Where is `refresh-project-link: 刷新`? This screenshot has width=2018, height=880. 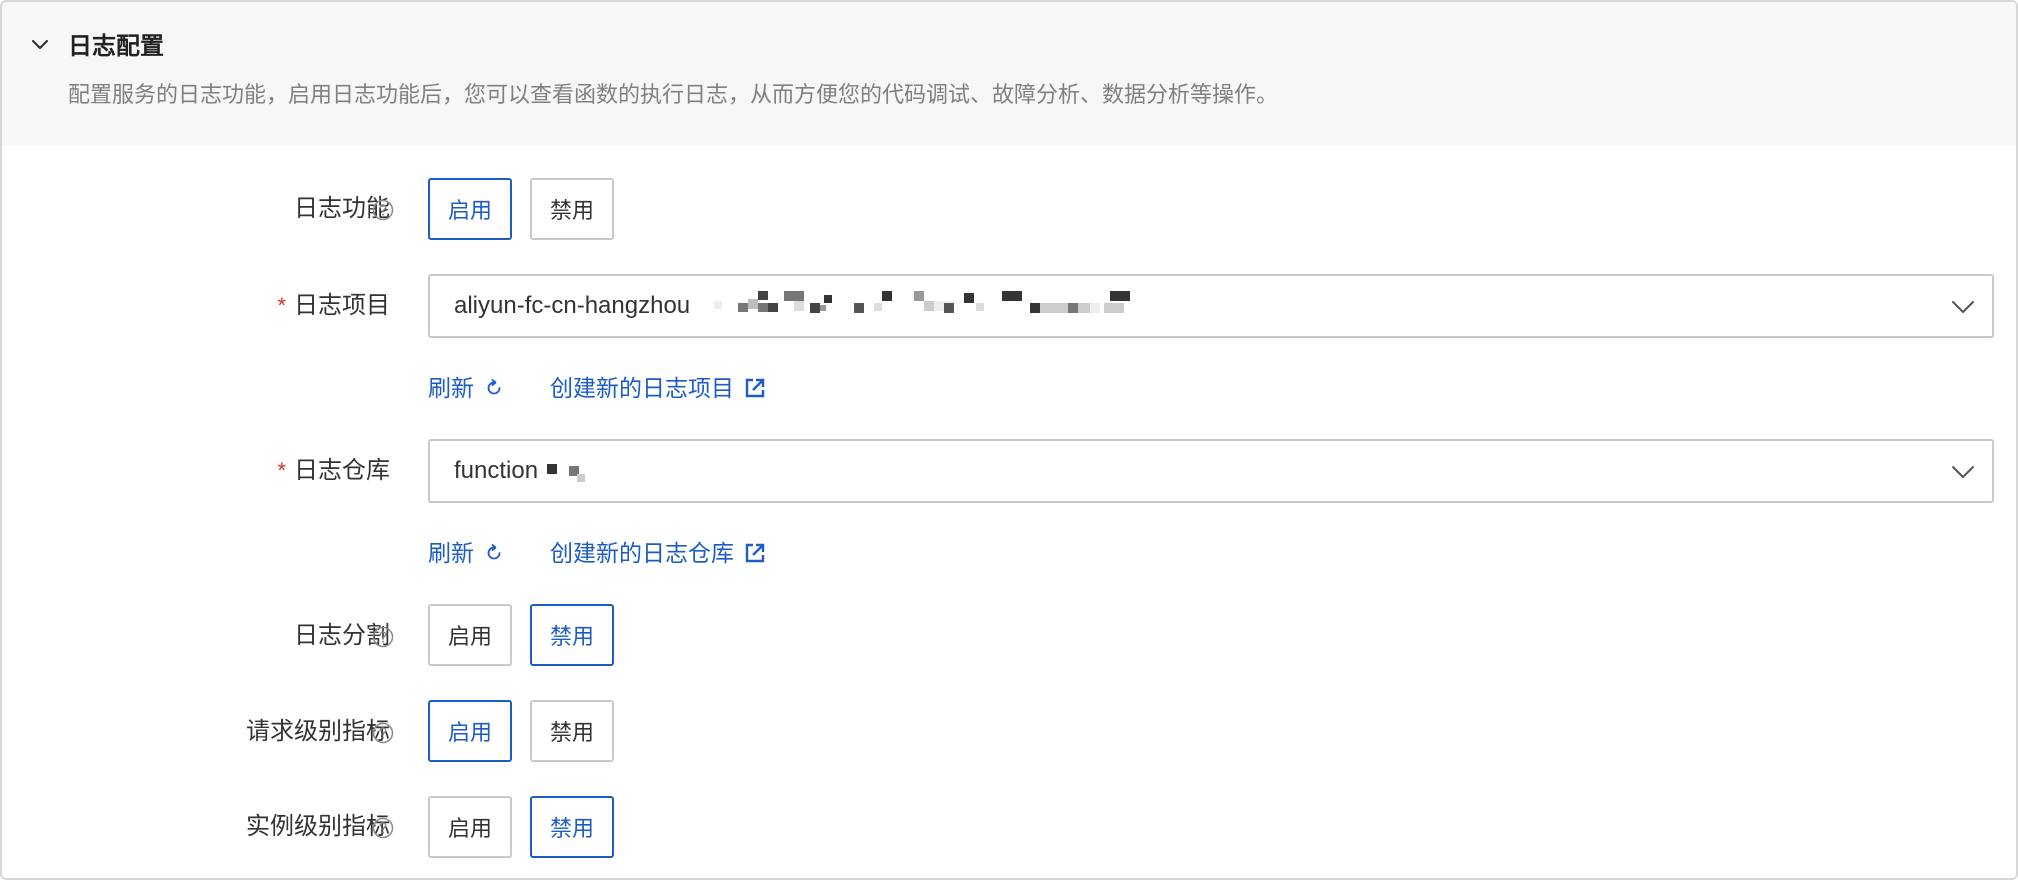 refresh-project-link: 刷新 is located at coordinates (466, 388).